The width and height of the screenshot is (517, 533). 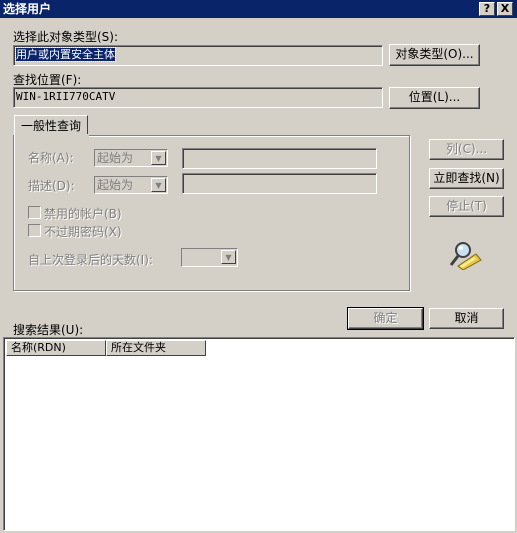 I want to click on days-since-logon-label: 自上次登录后的天数(I):, so click(x=90, y=260).